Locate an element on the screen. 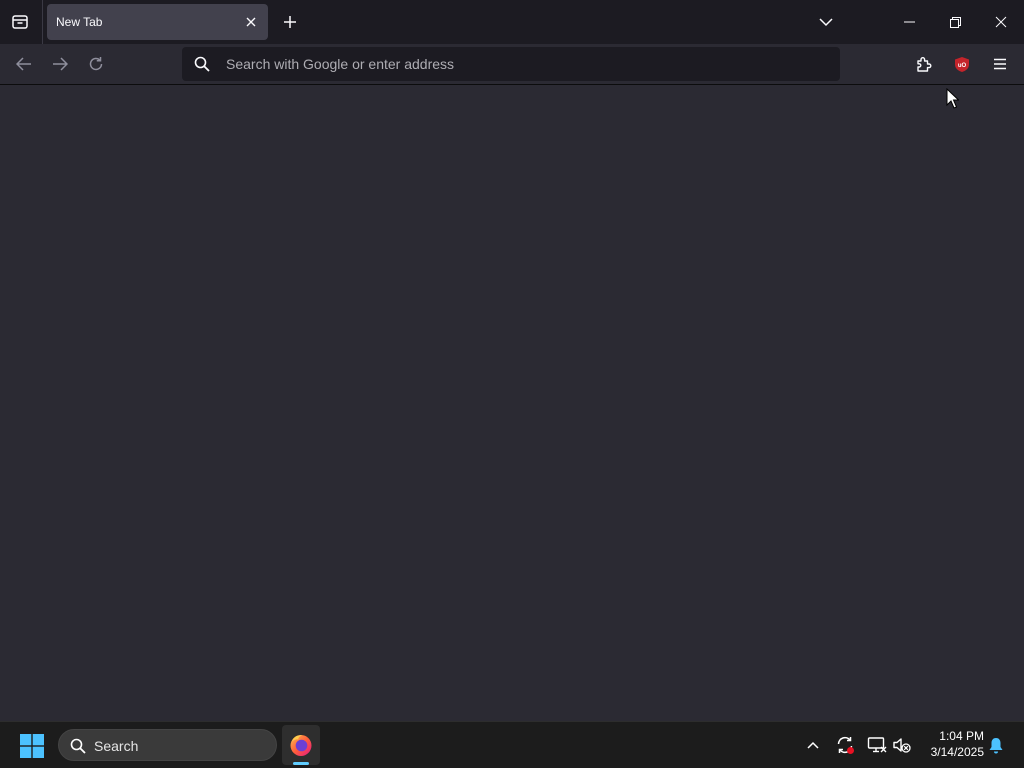  firefox-view-button is located at coordinates (20, 22).